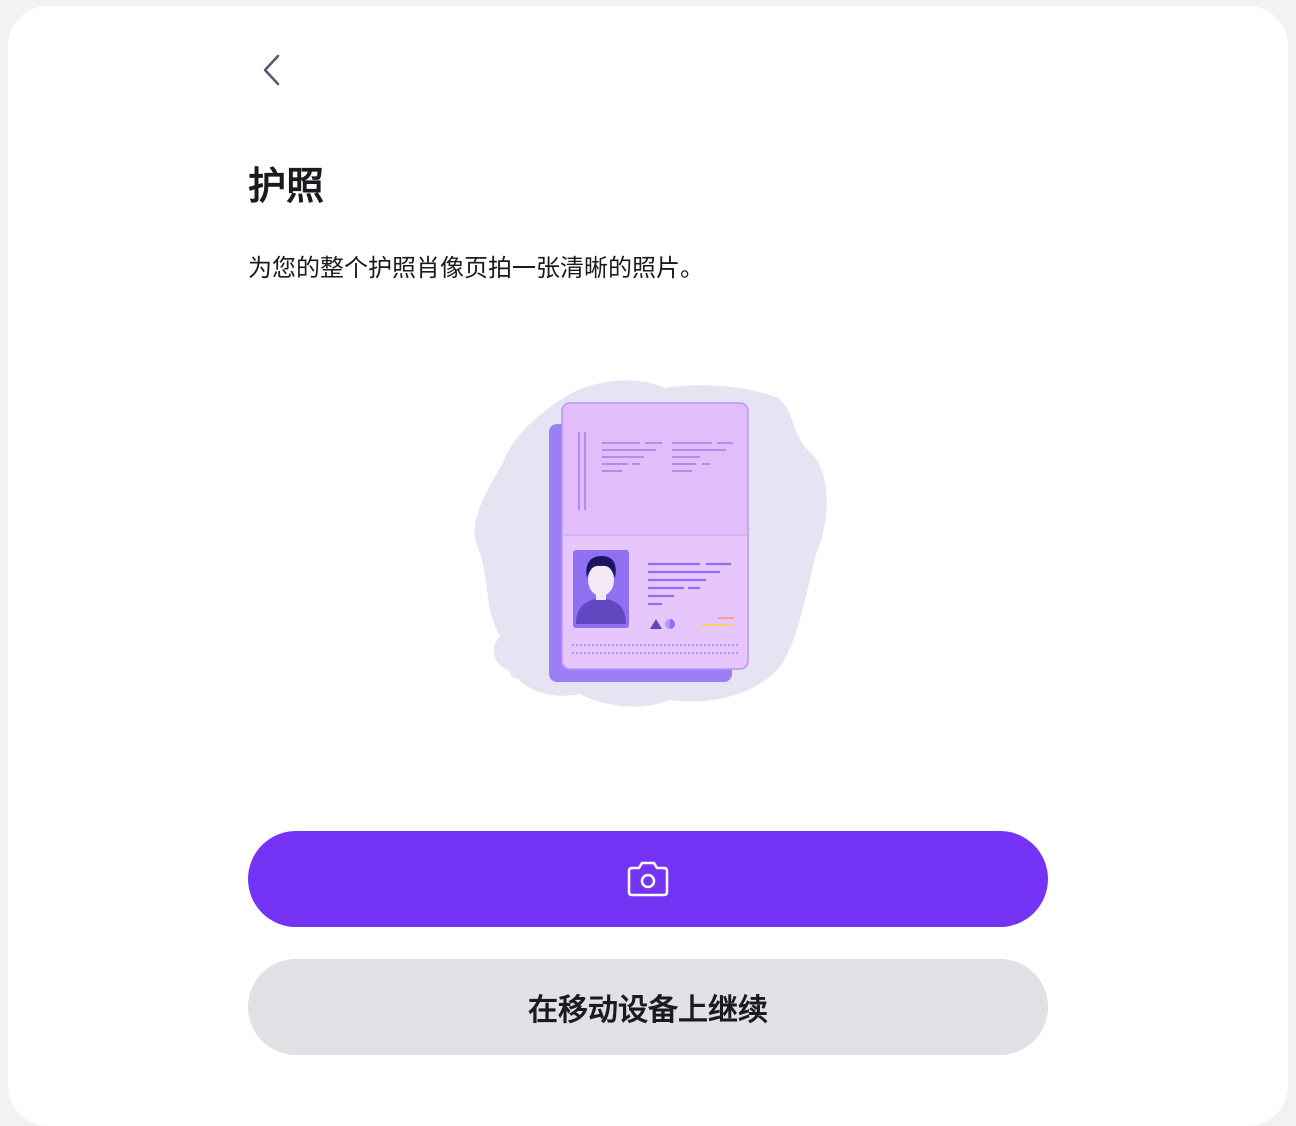 The image size is (1296, 1126). I want to click on chevron-left-icon, so click(271, 70).